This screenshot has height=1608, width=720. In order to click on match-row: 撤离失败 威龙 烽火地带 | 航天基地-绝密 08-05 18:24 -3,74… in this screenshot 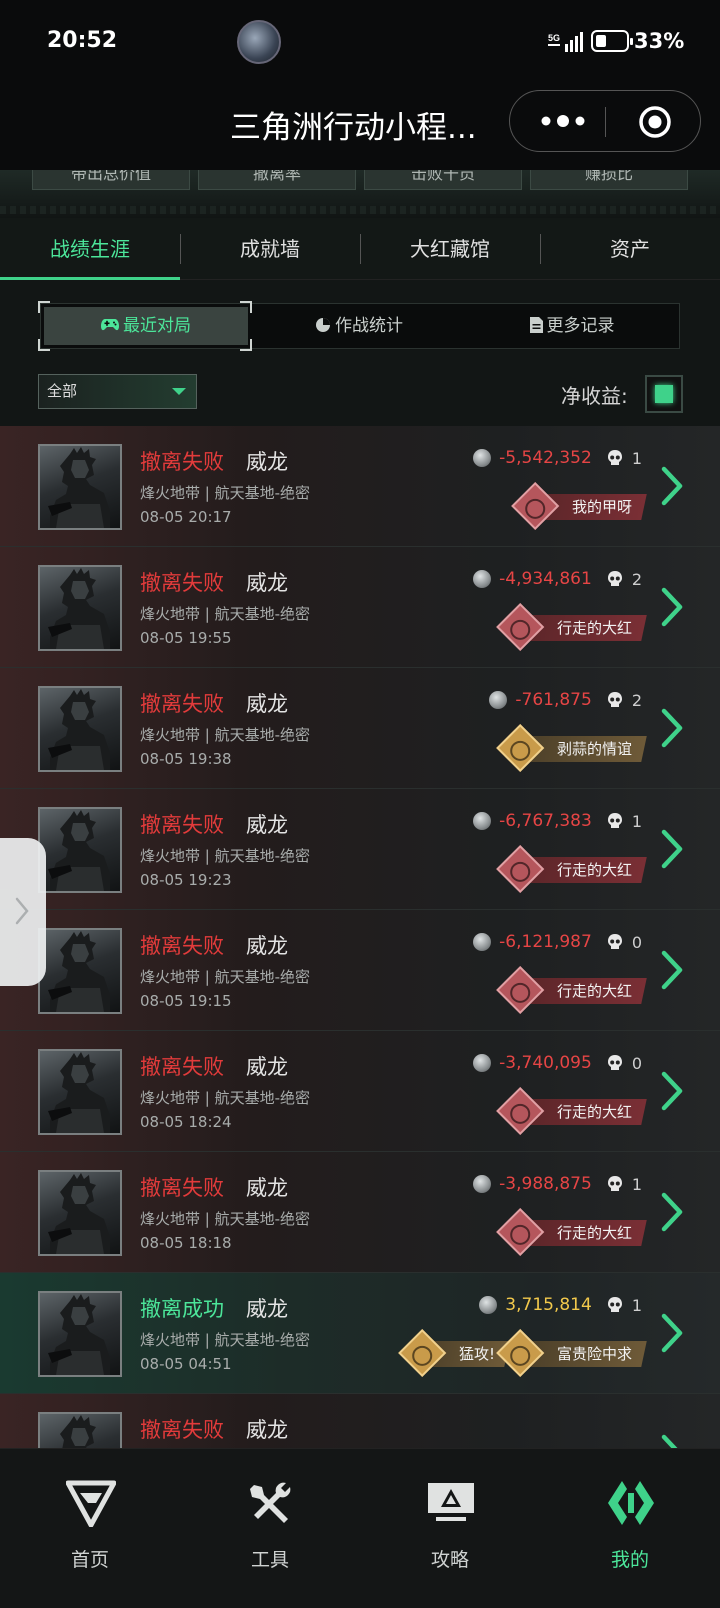, I will do `click(360, 1092)`.